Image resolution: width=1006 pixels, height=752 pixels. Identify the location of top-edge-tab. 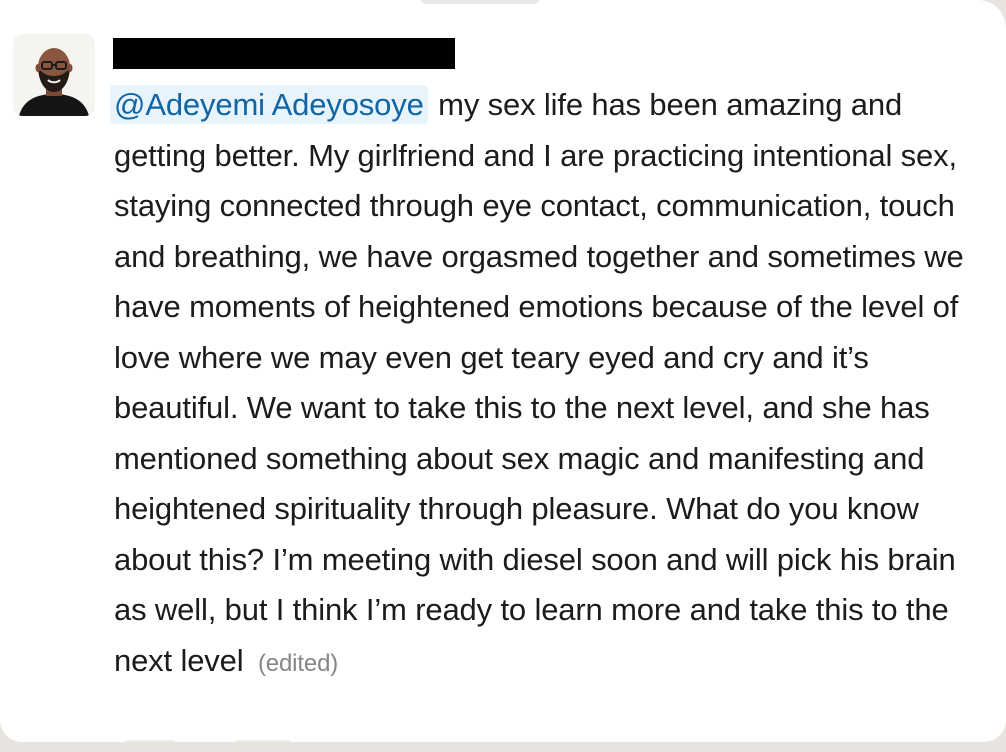
(480, 2).